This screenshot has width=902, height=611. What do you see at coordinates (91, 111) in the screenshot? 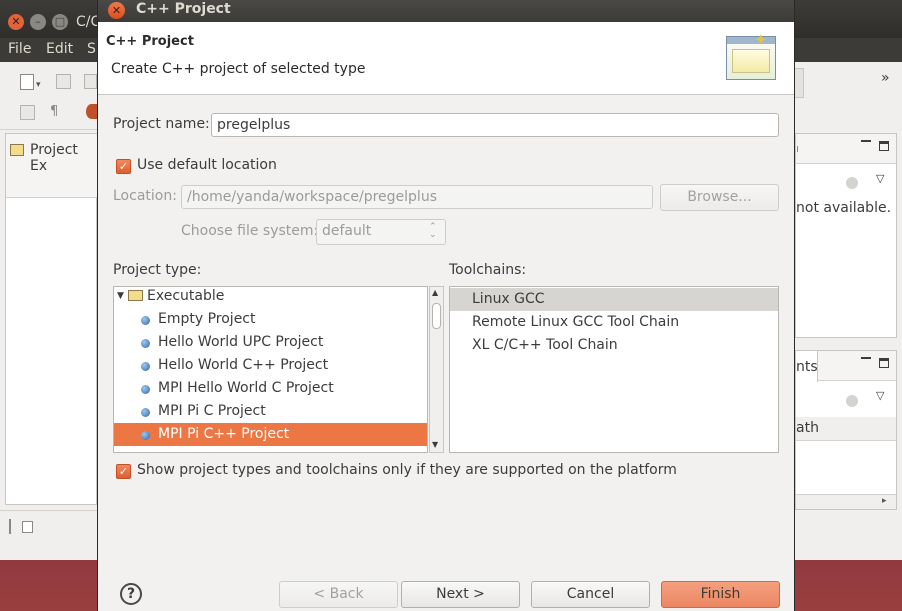
I see `debug-icon` at bounding box center [91, 111].